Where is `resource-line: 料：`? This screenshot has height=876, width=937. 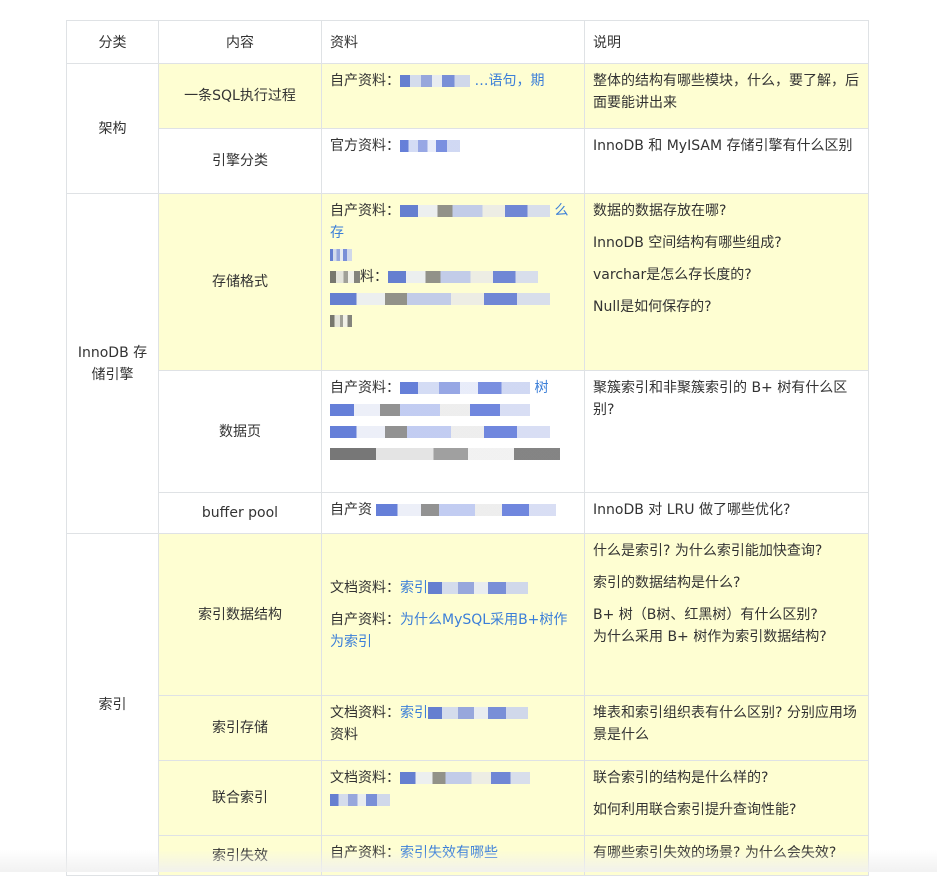 resource-line: 料： is located at coordinates (453, 277).